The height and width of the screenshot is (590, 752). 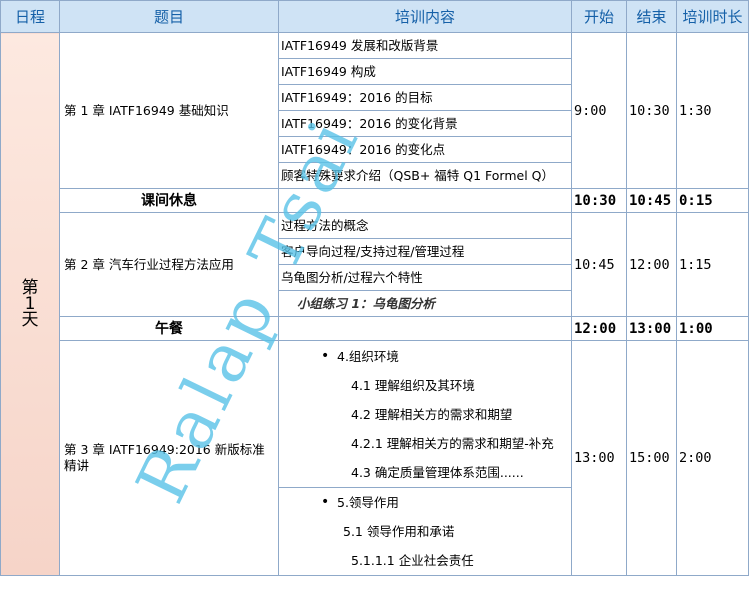 What do you see at coordinates (712, 458) in the screenshot?
I see `ch3-duration: 2:00` at bounding box center [712, 458].